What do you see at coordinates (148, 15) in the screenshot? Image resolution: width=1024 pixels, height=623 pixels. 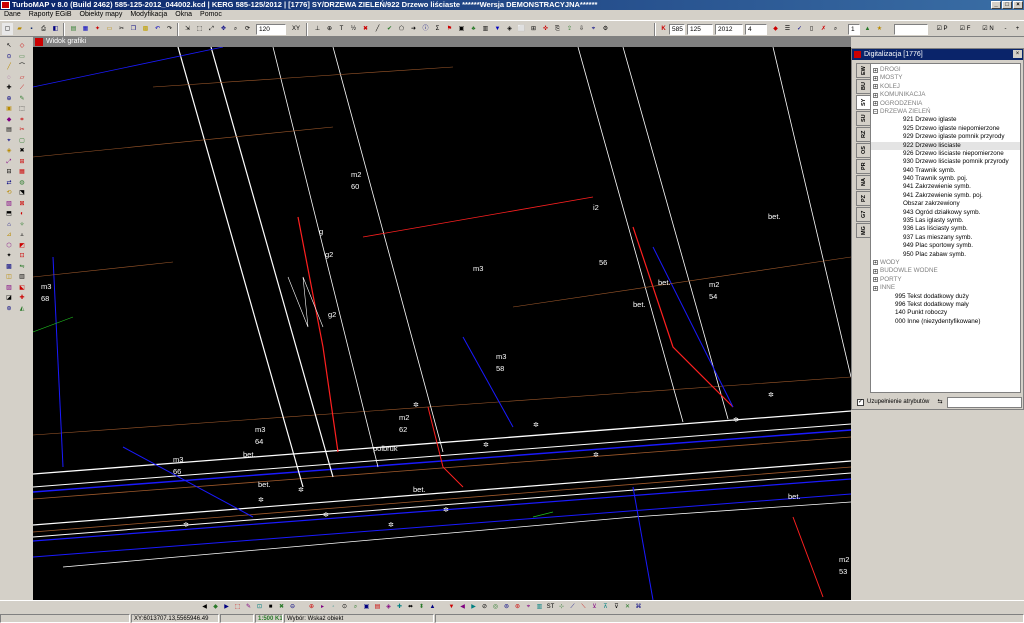 I see `menu-modyfikacja: Modyfikacja` at bounding box center [148, 15].